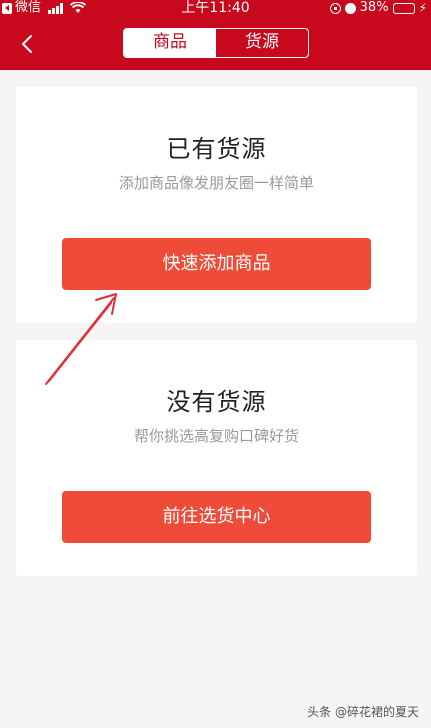 The image size is (431, 728). Describe the element at coordinates (216, 183) in the screenshot. I see `card-subtitle: 添加商品像发朋友圈一样简单` at that location.